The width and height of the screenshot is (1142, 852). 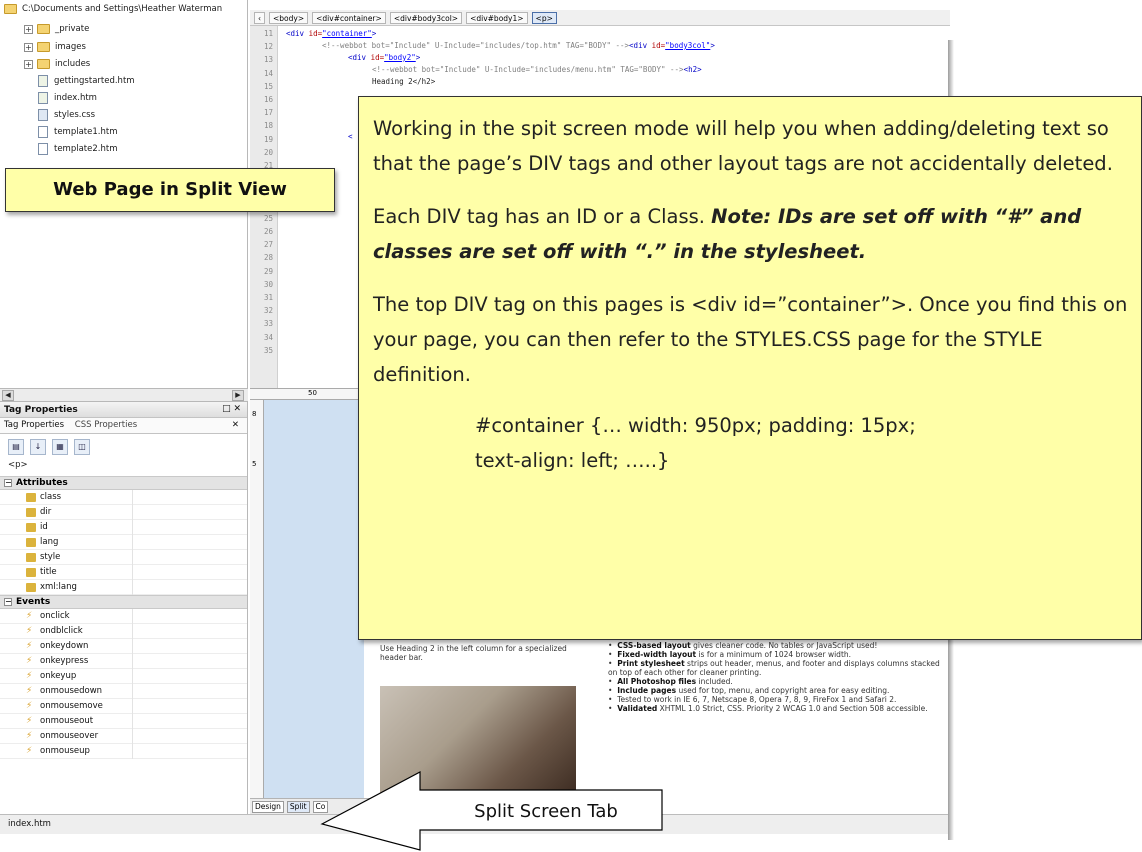 What do you see at coordinates (268, 297) in the screenshot?
I see `line-number: 31` at bounding box center [268, 297].